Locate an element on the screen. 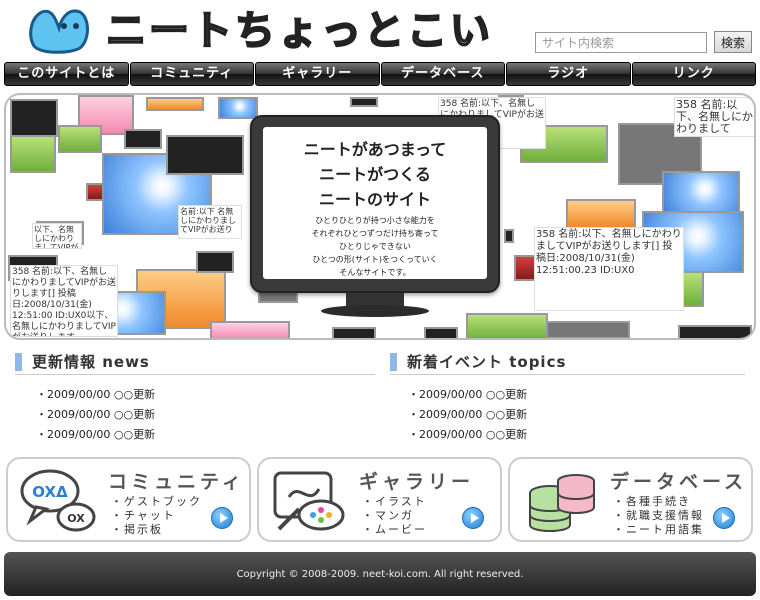 The width and height of the screenshot is (760, 600). svg-text: OX is located at coordinates (76, 518).